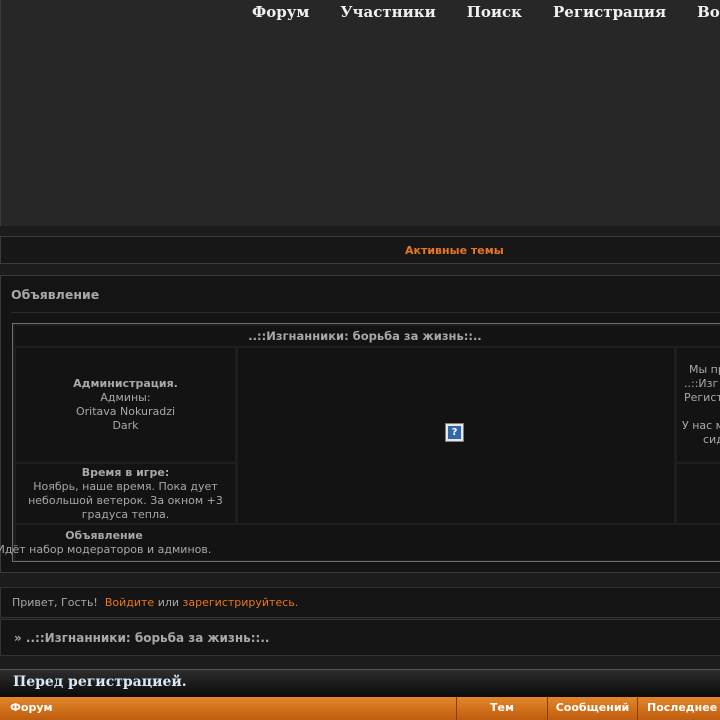 The height and width of the screenshot is (720, 720). What do you see at coordinates (593, 708) in the screenshot?
I see `column-header-posts: Сообщений` at bounding box center [593, 708].